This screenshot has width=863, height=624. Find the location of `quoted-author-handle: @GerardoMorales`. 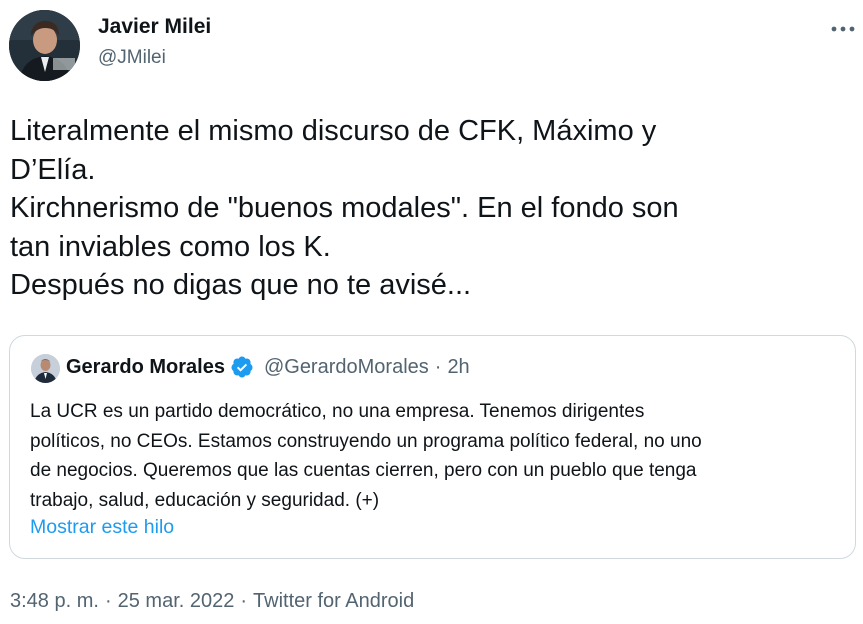

quoted-author-handle: @GerardoMorales is located at coordinates (346, 367).